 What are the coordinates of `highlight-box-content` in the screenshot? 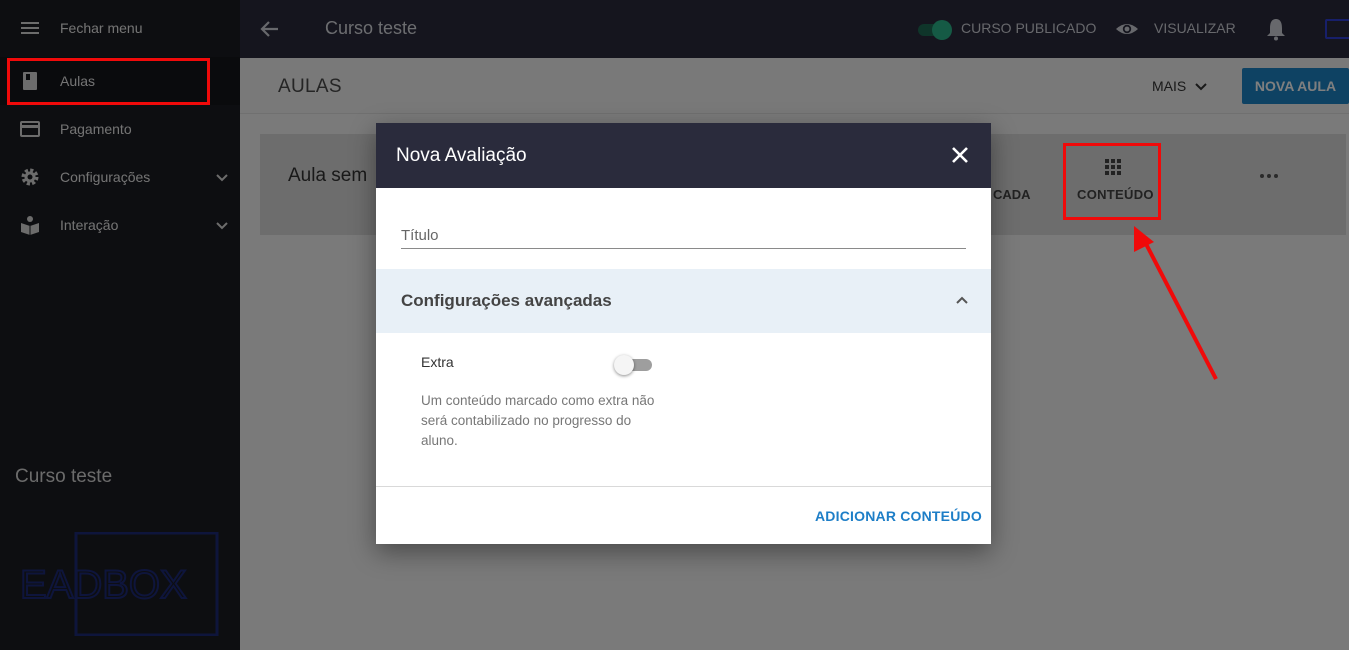 It's located at (1112, 181).